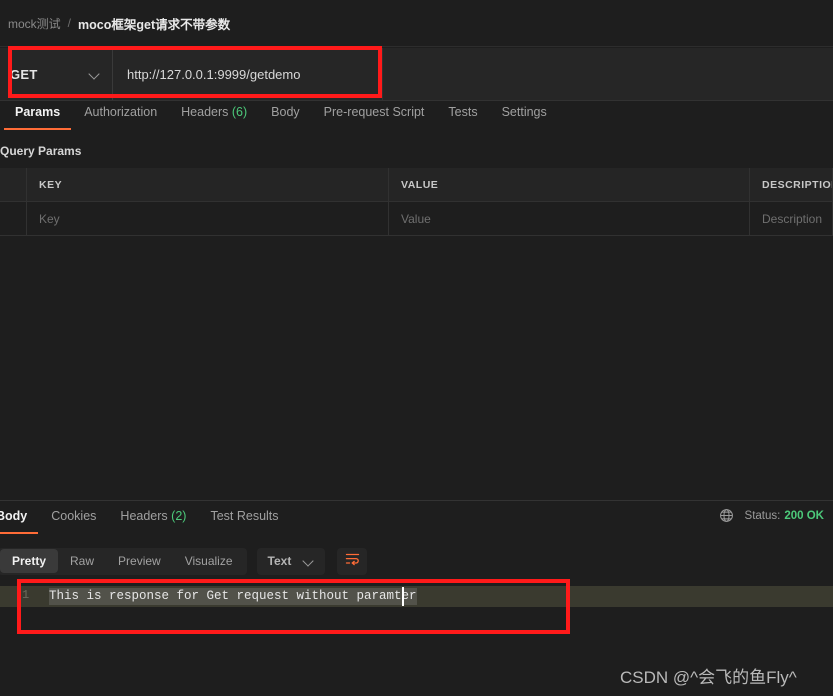 This screenshot has width=833, height=696. Describe the element at coordinates (208, 184) in the screenshot. I see `column-header-key: KEY` at that location.